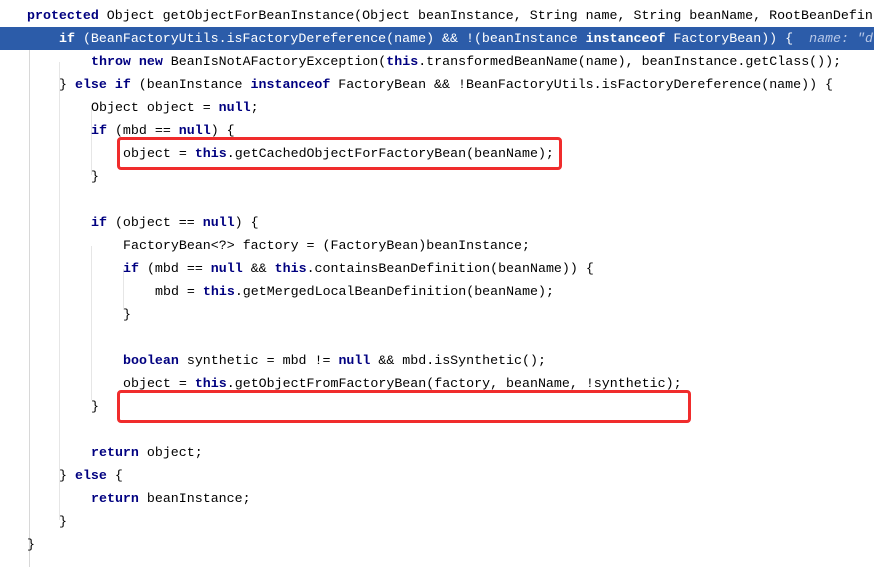  I want to click on code-text: Object object =, so click(155, 107).